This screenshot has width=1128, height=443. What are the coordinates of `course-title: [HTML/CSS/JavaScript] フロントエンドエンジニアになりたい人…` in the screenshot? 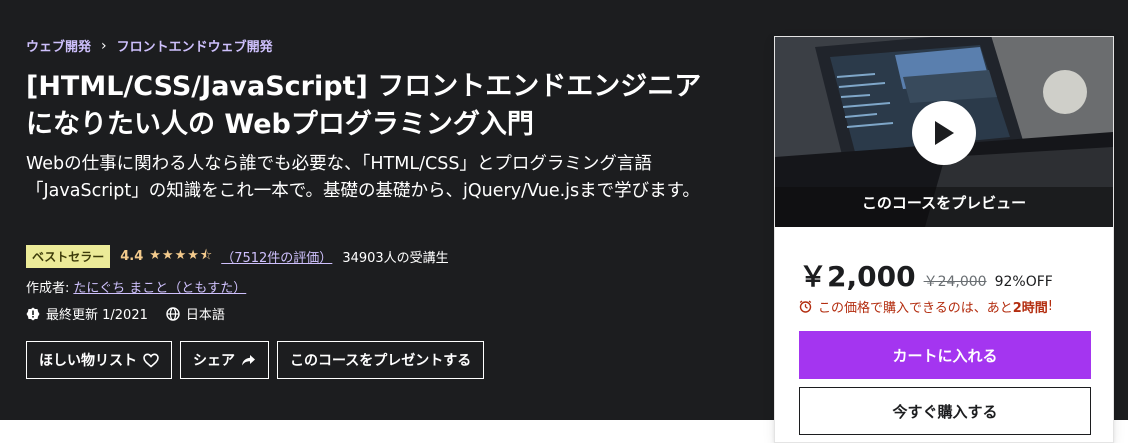 It's located at (364, 105).